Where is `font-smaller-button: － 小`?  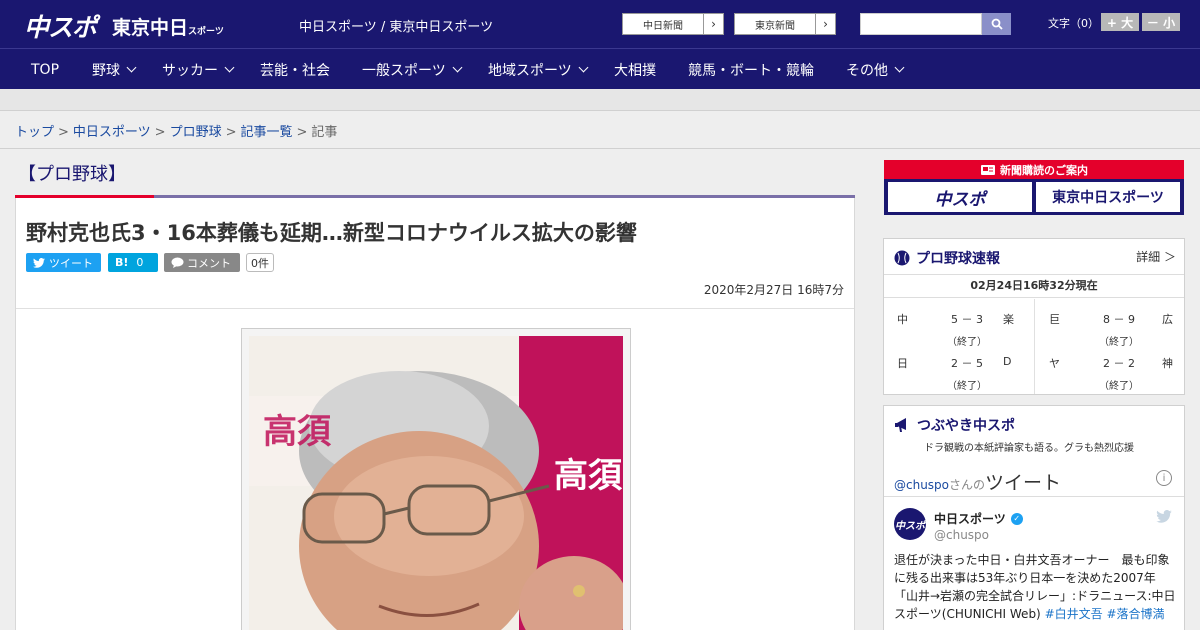 font-smaller-button: － 小 is located at coordinates (1161, 22).